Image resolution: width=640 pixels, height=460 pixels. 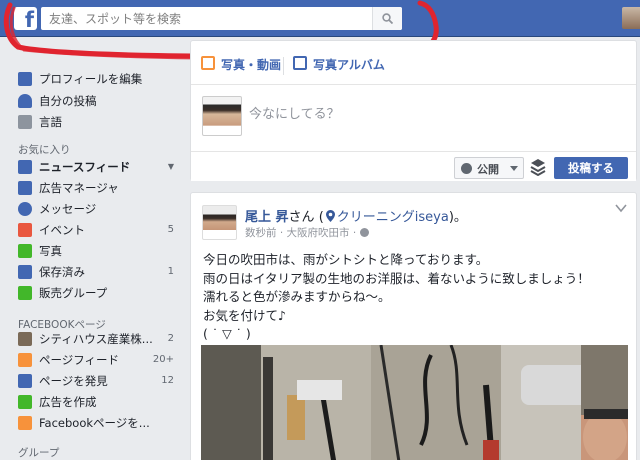 What do you see at coordinates (267, 217) in the screenshot?
I see `author-name-link: 尾上 昇` at bounding box center [267, 217].